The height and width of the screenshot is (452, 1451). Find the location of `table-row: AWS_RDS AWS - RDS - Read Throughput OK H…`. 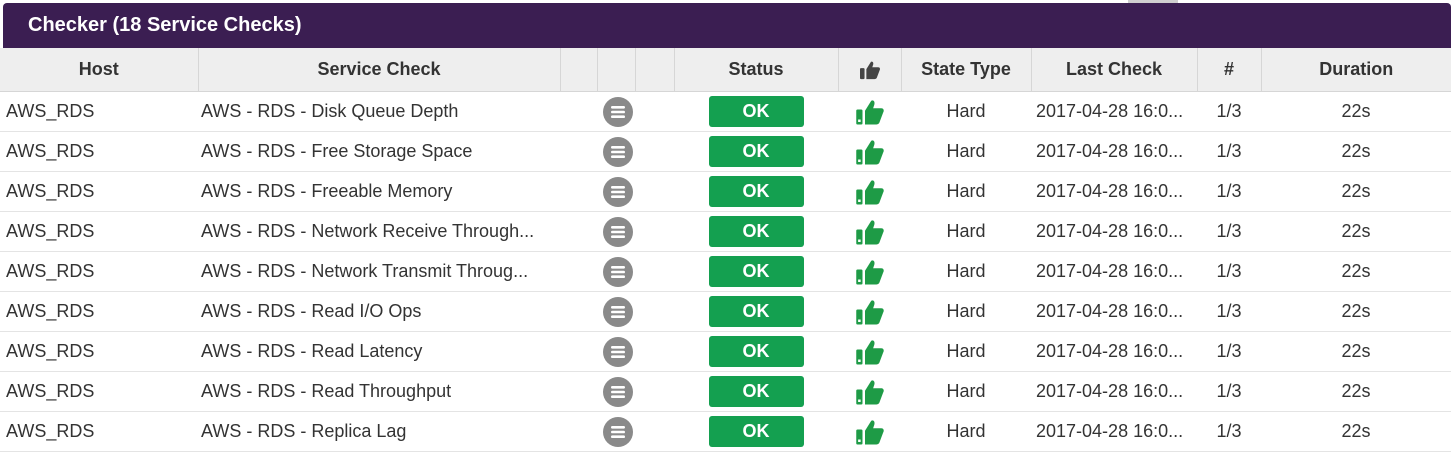

table-row: AWS_RDS AWS - RDS - Read Throughput OK H… is located at coordinates (725, 391).